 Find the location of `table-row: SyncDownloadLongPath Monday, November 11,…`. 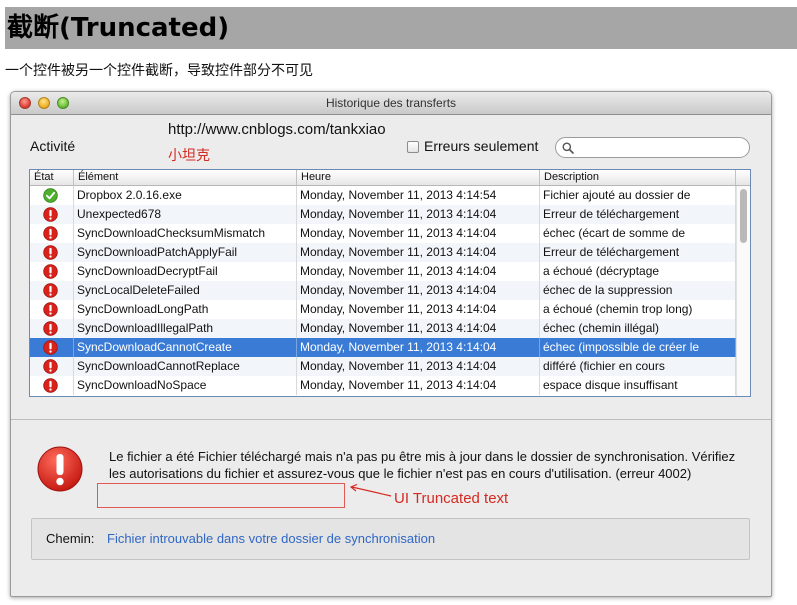

table-row: SyncDownloadLongPath Monday, November 11,… is located at coordinates (383, 309).